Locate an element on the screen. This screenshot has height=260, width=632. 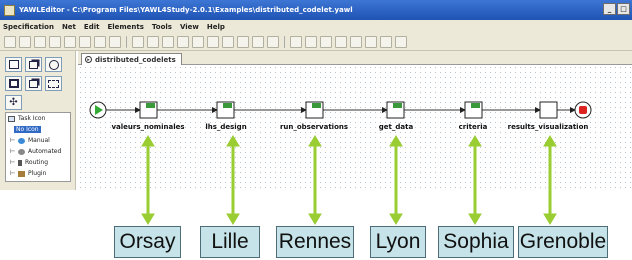
align-left-button is located at coordinates (198, 41).